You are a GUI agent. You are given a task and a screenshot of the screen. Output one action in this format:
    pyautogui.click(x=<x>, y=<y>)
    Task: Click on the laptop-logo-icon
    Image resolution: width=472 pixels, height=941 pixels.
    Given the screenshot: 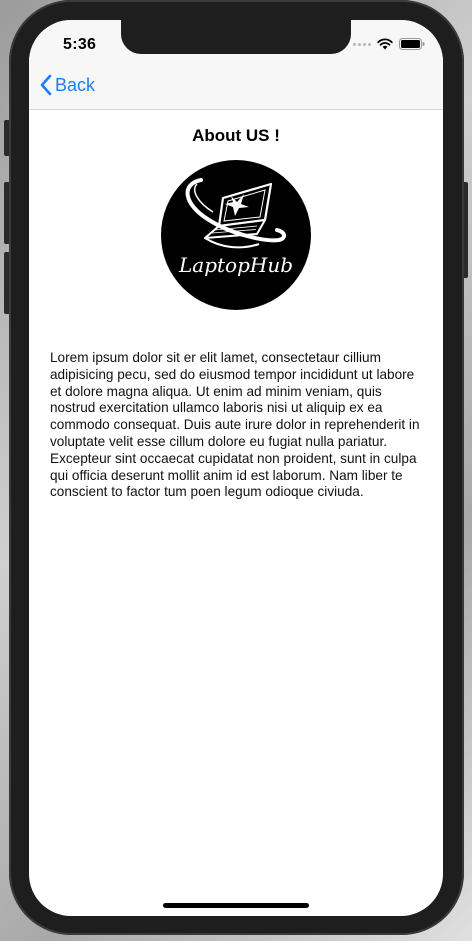 What is the action you would take?
    pyautogui.click(x=235, y=213)
    